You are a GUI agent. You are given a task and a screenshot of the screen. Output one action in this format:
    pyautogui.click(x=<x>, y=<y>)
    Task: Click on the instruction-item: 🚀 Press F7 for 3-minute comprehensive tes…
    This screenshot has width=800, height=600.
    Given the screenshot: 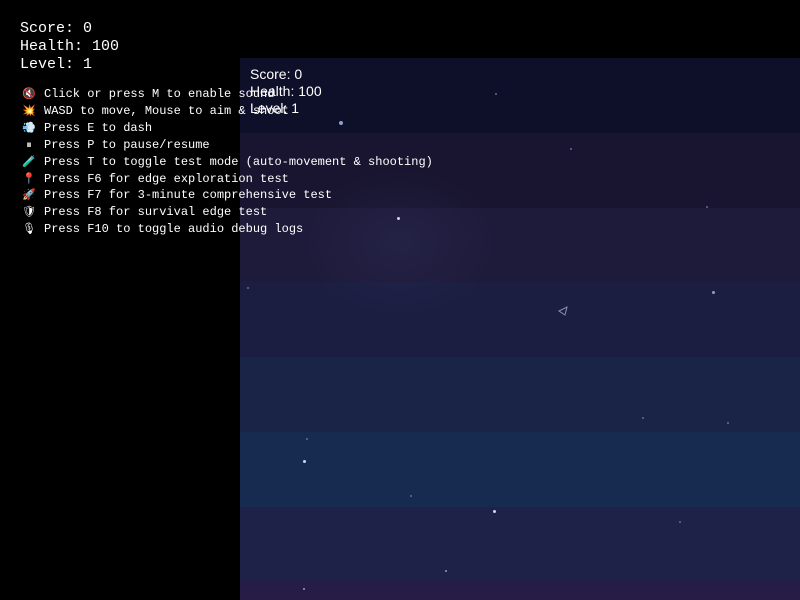 What is the action you would take?
    pyautogui.click(x=226, y=195)
    